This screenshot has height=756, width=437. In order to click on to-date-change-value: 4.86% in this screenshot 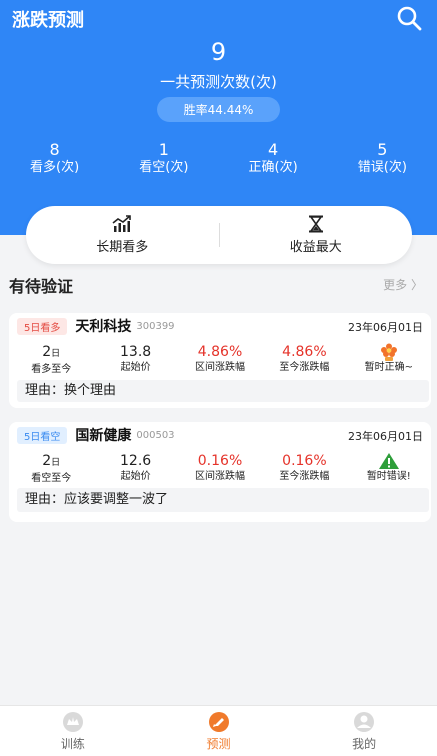, I will do `click(304, 352)`.